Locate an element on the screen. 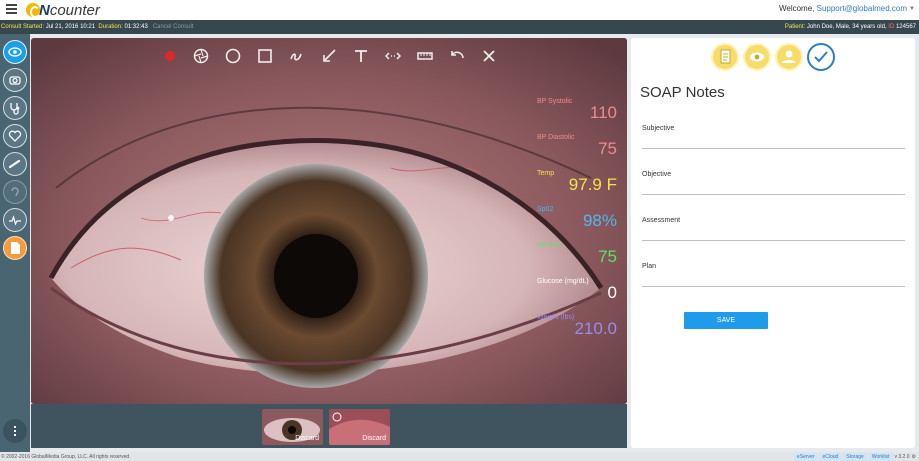  soap-title: SOAP Notes is located at coordinates (682, 92).